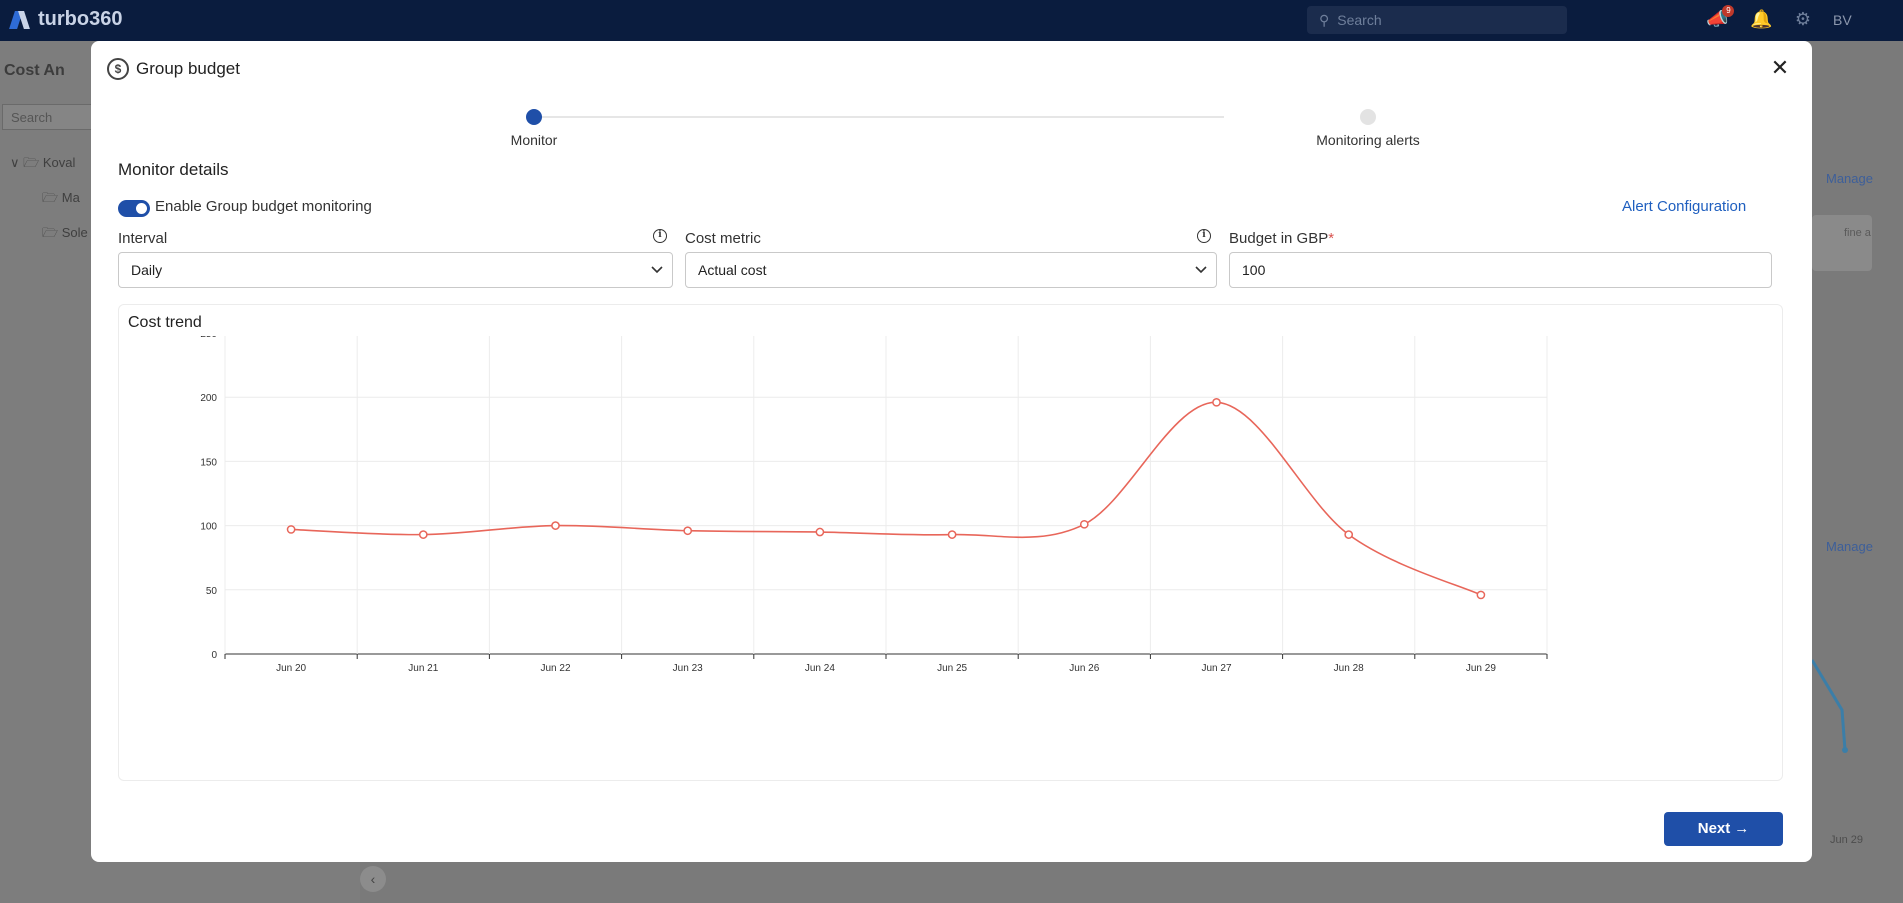 The width and height of the screenshot is (1903, 903). Describe the element at coordinates (1761, 19) in the screenshot. I see `bell-icon: 🔔` at that location.